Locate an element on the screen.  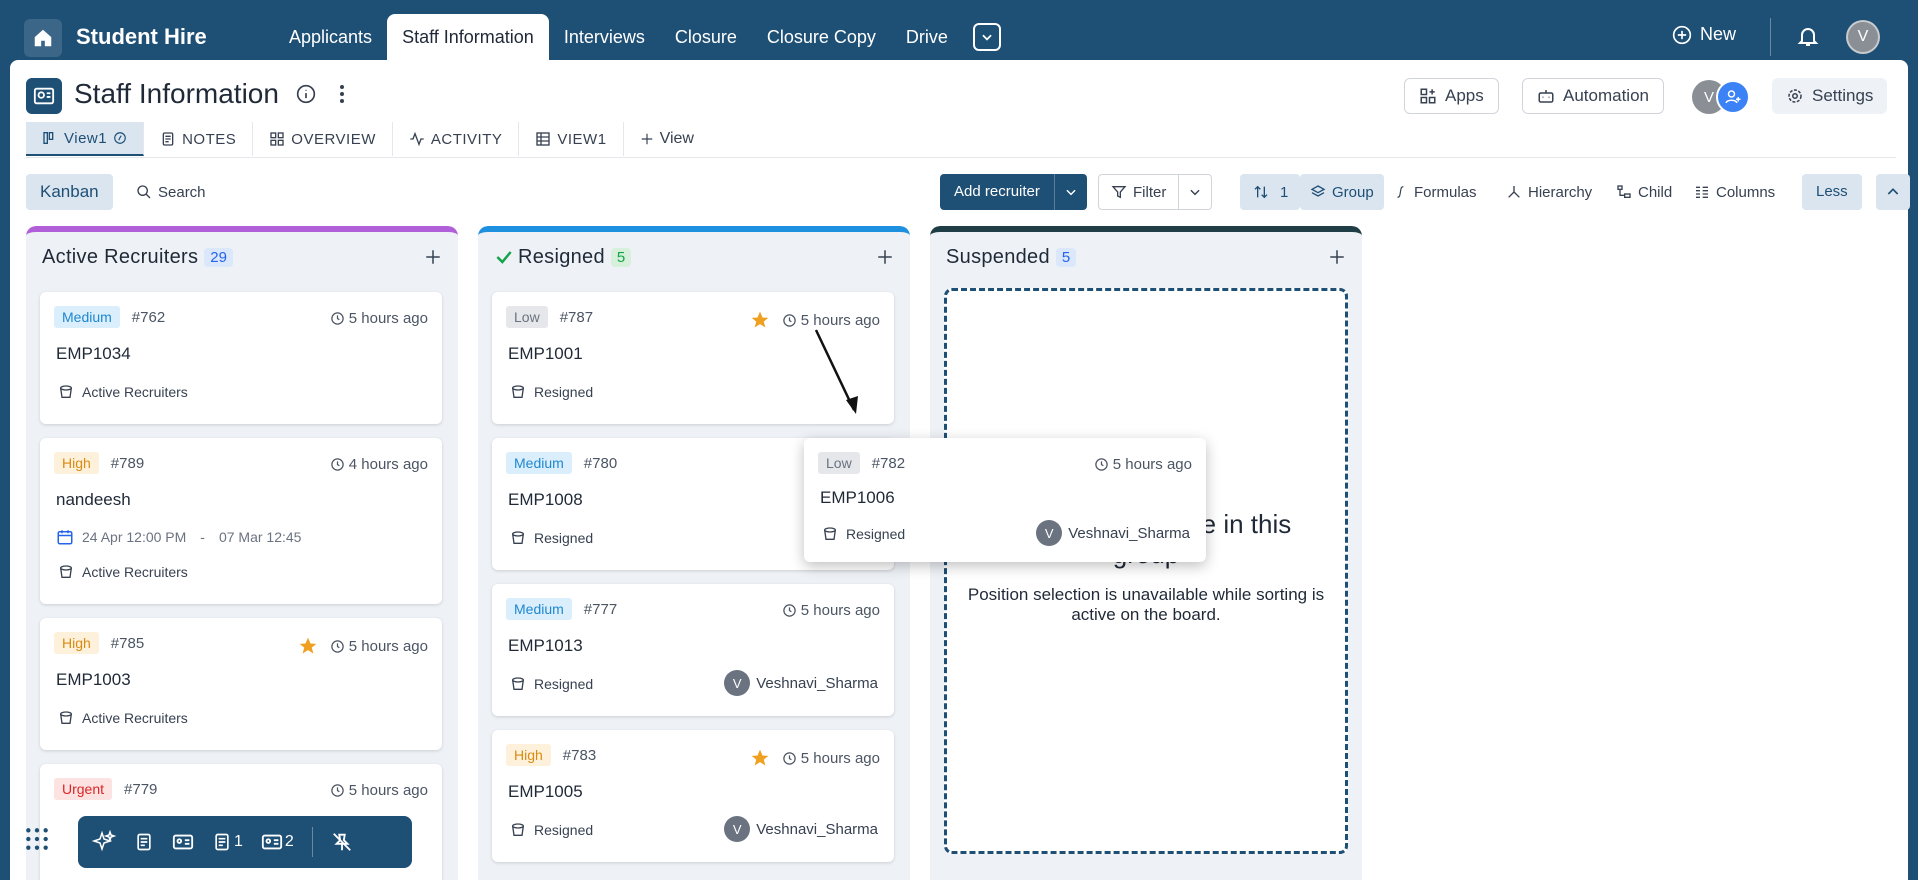
group-label: Group is located at coordinates (1353, 192).